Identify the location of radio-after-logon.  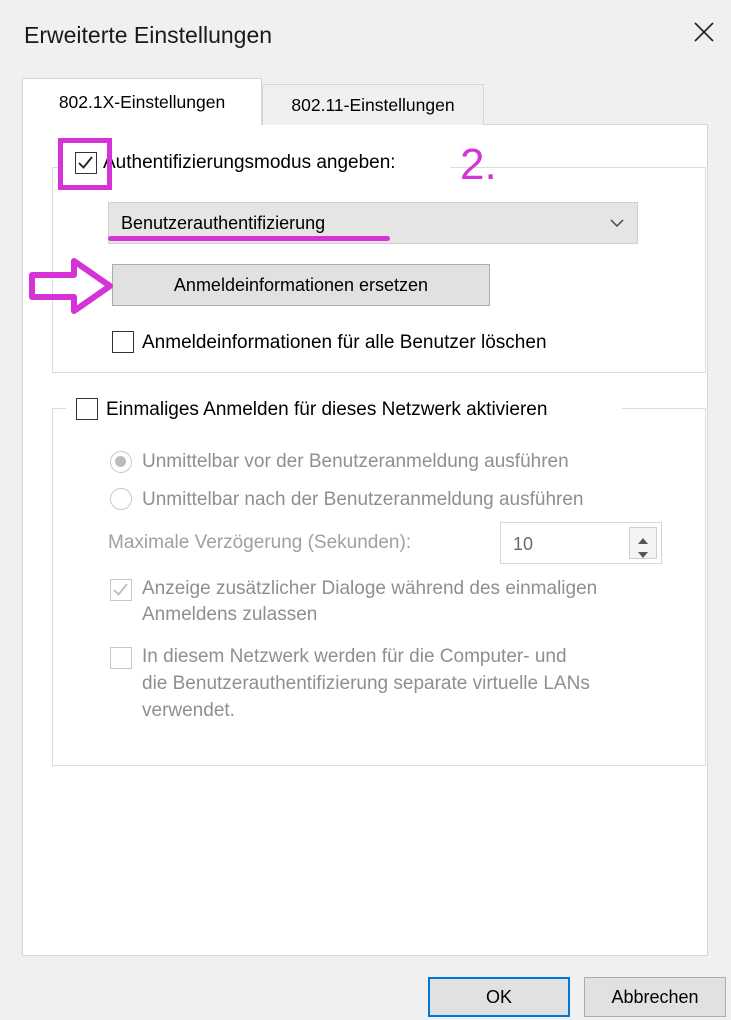
(121, 499).